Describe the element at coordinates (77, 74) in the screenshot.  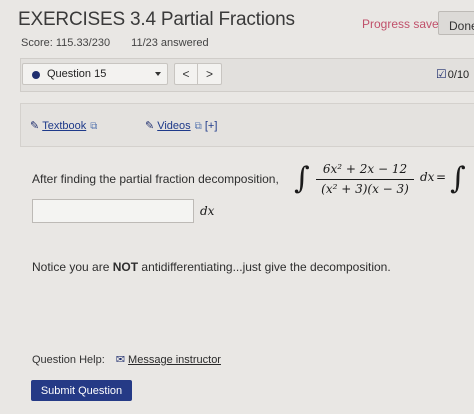
I see `question-select-label: Question 15` at that location.